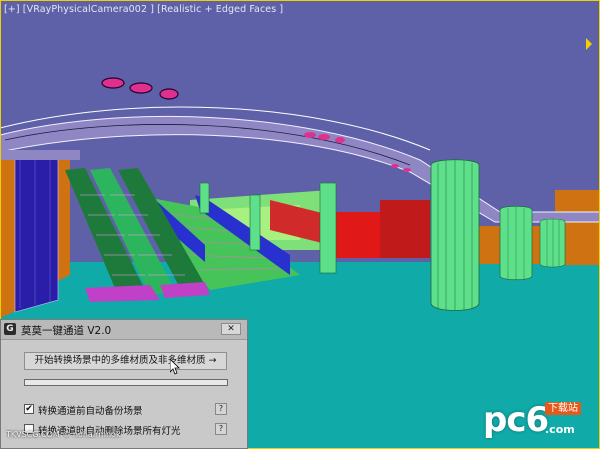 The width and height of the screenshot is (600, 449). I want to click on option-backup-row: ✔ 转换通道前自动备份场景, so click(129, 410).